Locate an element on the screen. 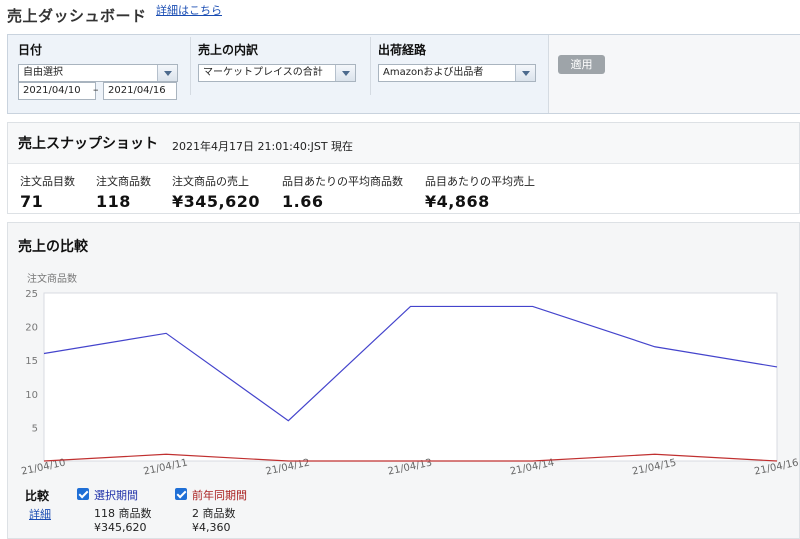 The height and width of the screenshot is (539, 800). legend-series-sales: ¥4,360 is located at coordinates (211, 527).